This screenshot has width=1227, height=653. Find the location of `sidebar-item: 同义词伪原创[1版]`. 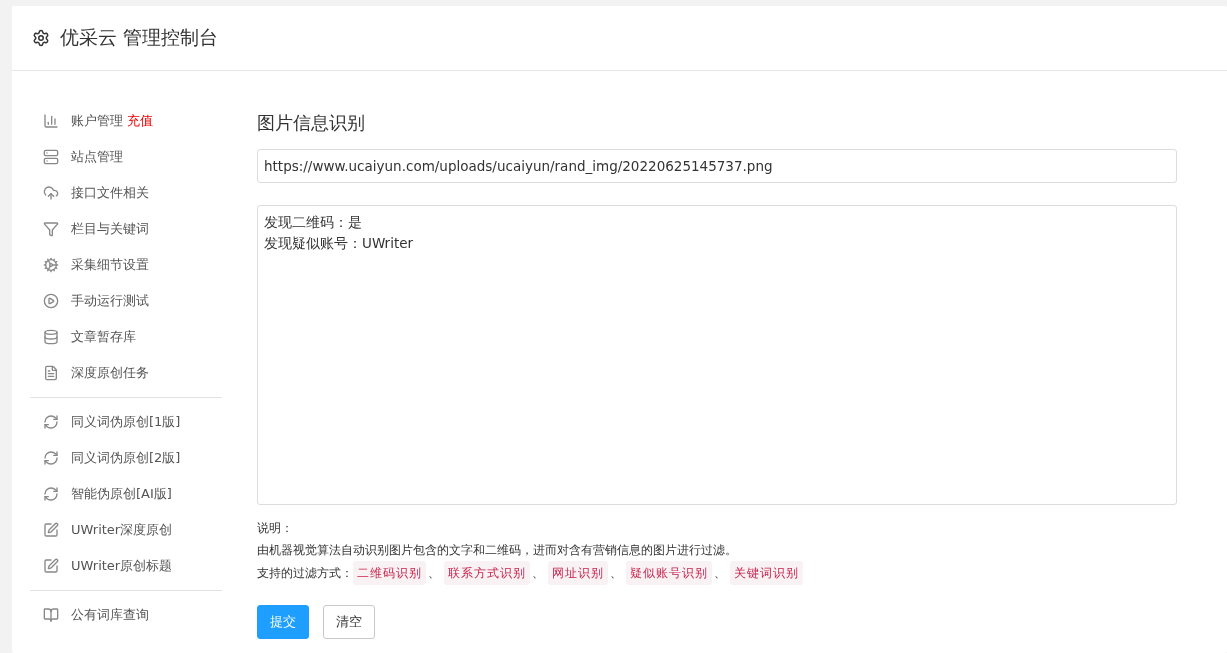

sidebar-item: 同义词伪原创[1版] is located at coordinates (126, 422).